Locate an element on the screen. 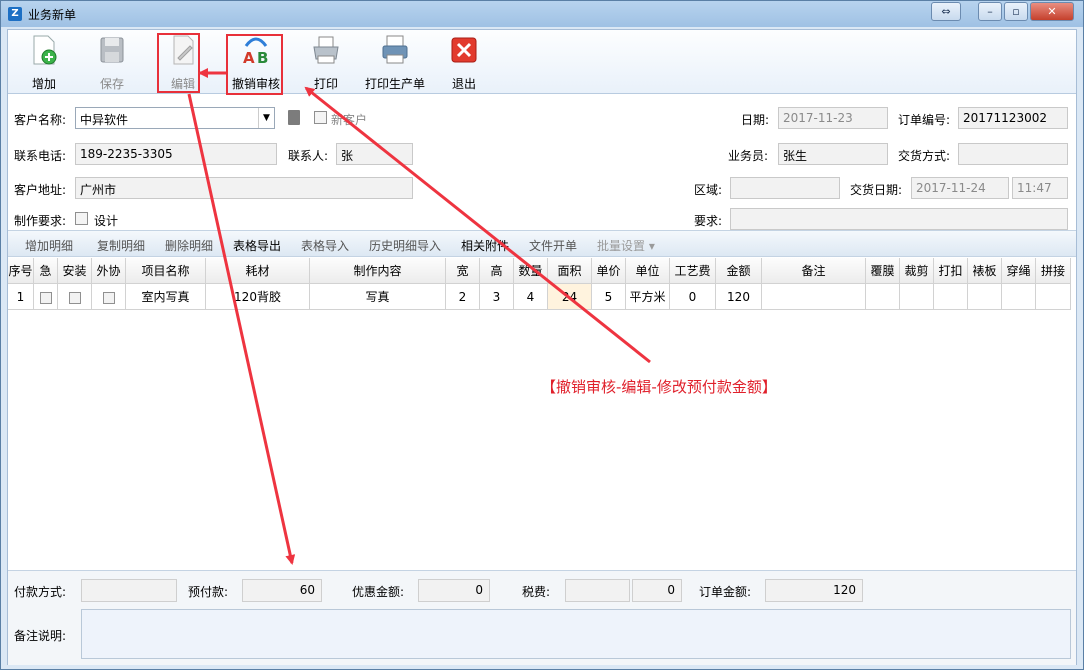 The height and width of the screenshot is (670, 1084). column-header-mounting: 裱板 is located at coordinates (985, 271).